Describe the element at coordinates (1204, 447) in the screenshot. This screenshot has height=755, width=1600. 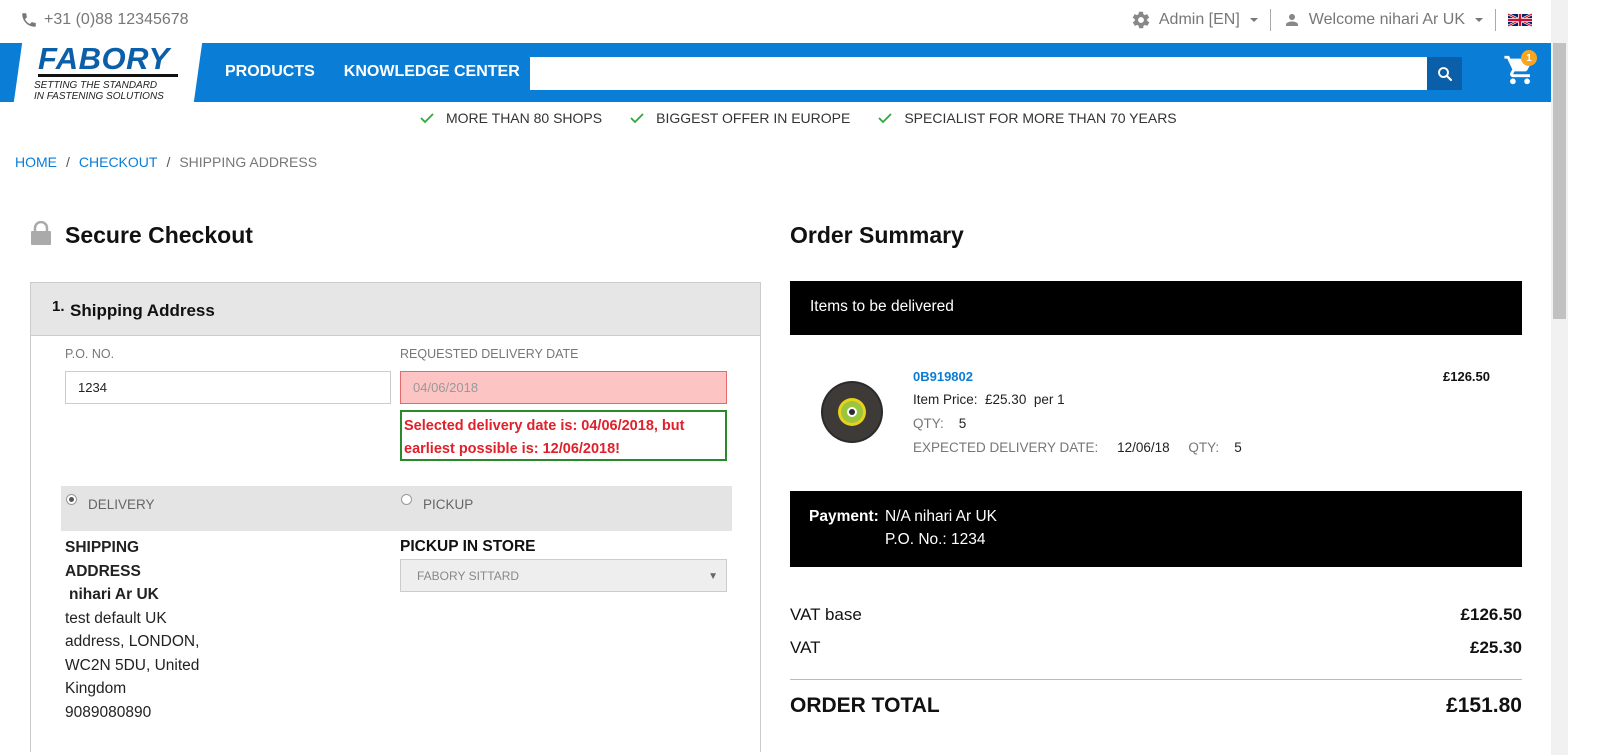
I see `expected-qty-label: QTY:` at that location.